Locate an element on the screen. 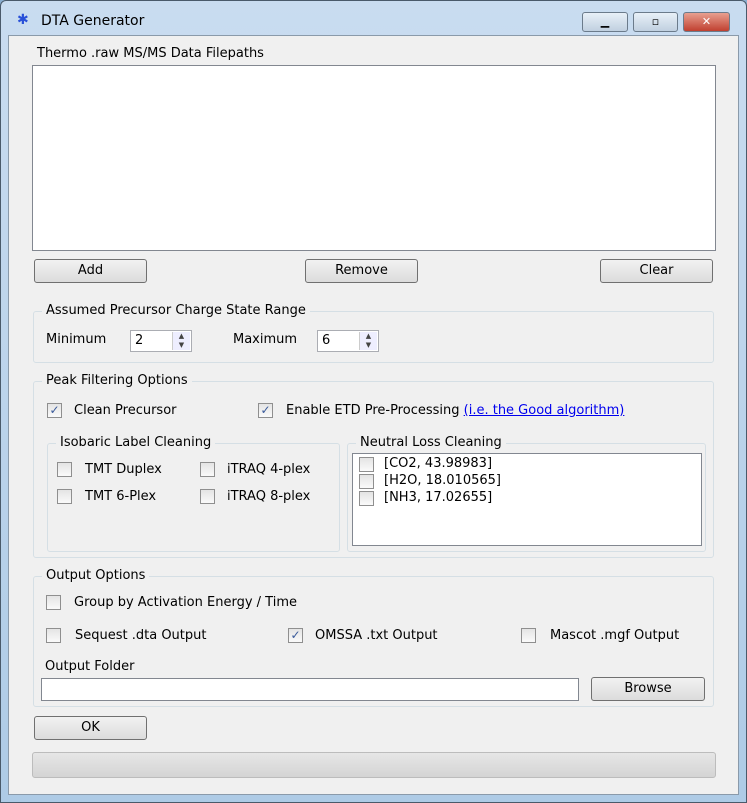  minimum-value: 2 is located at coordinates (139, 340).